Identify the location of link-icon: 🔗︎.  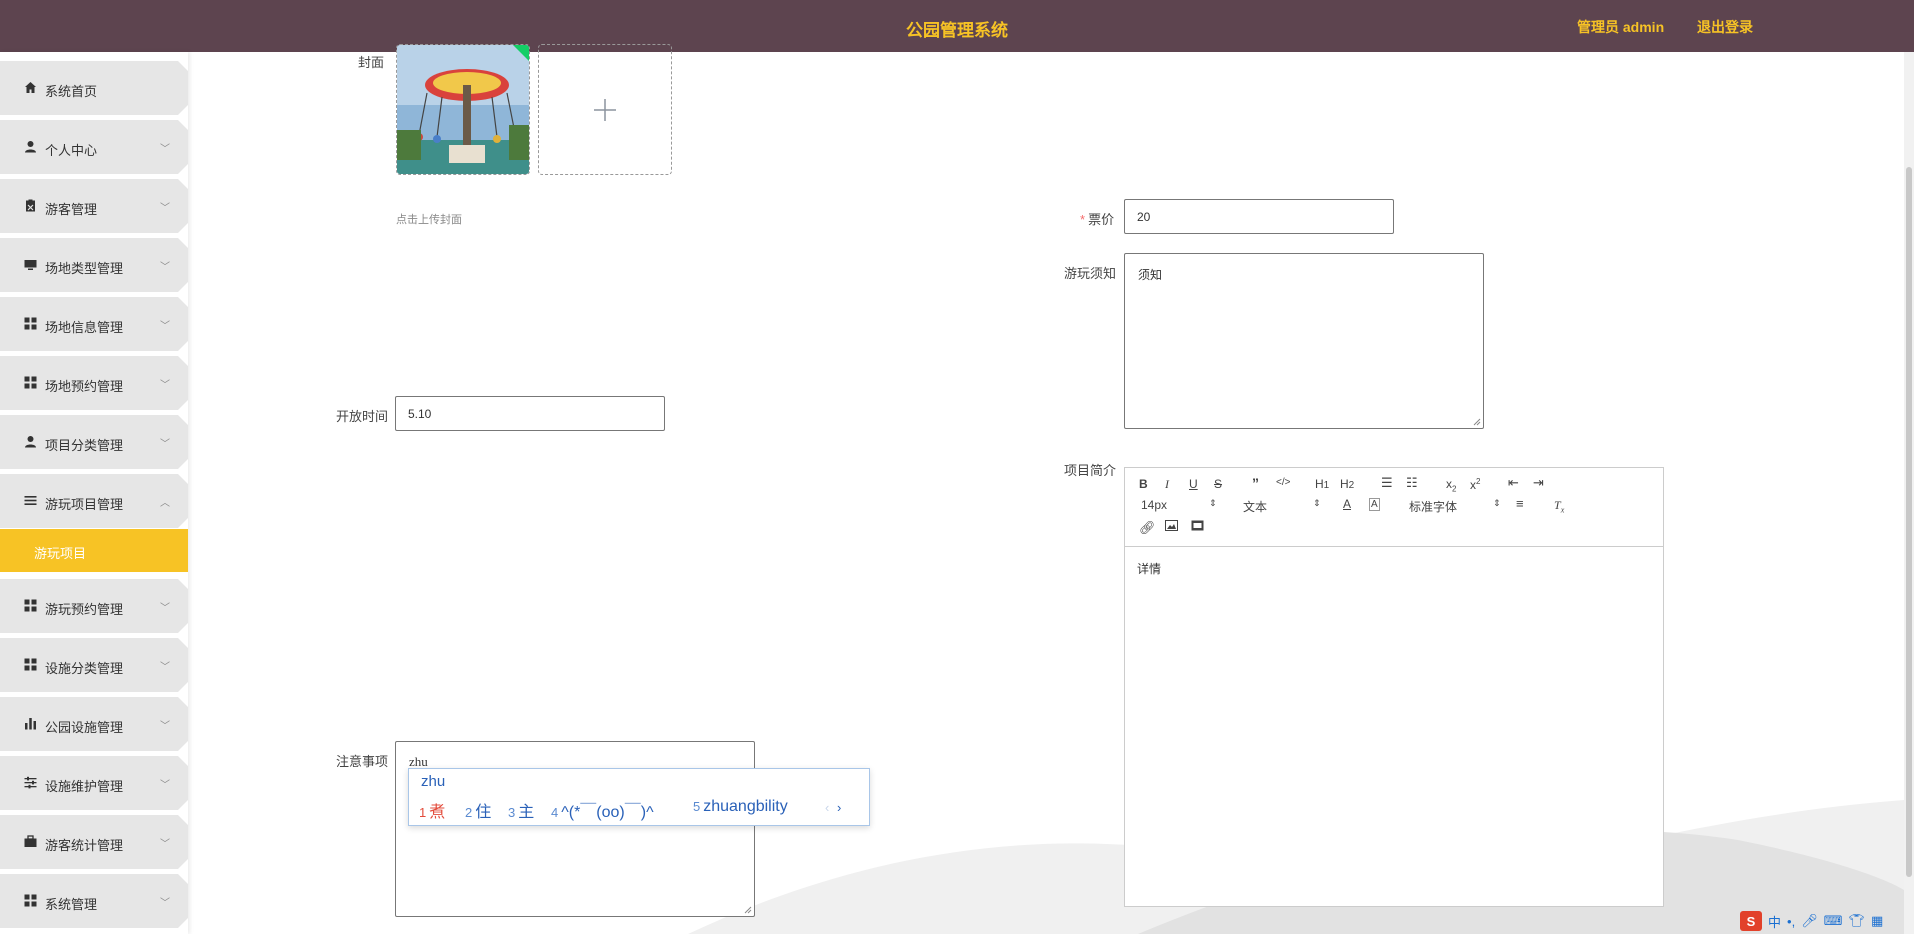
(1147, 528).